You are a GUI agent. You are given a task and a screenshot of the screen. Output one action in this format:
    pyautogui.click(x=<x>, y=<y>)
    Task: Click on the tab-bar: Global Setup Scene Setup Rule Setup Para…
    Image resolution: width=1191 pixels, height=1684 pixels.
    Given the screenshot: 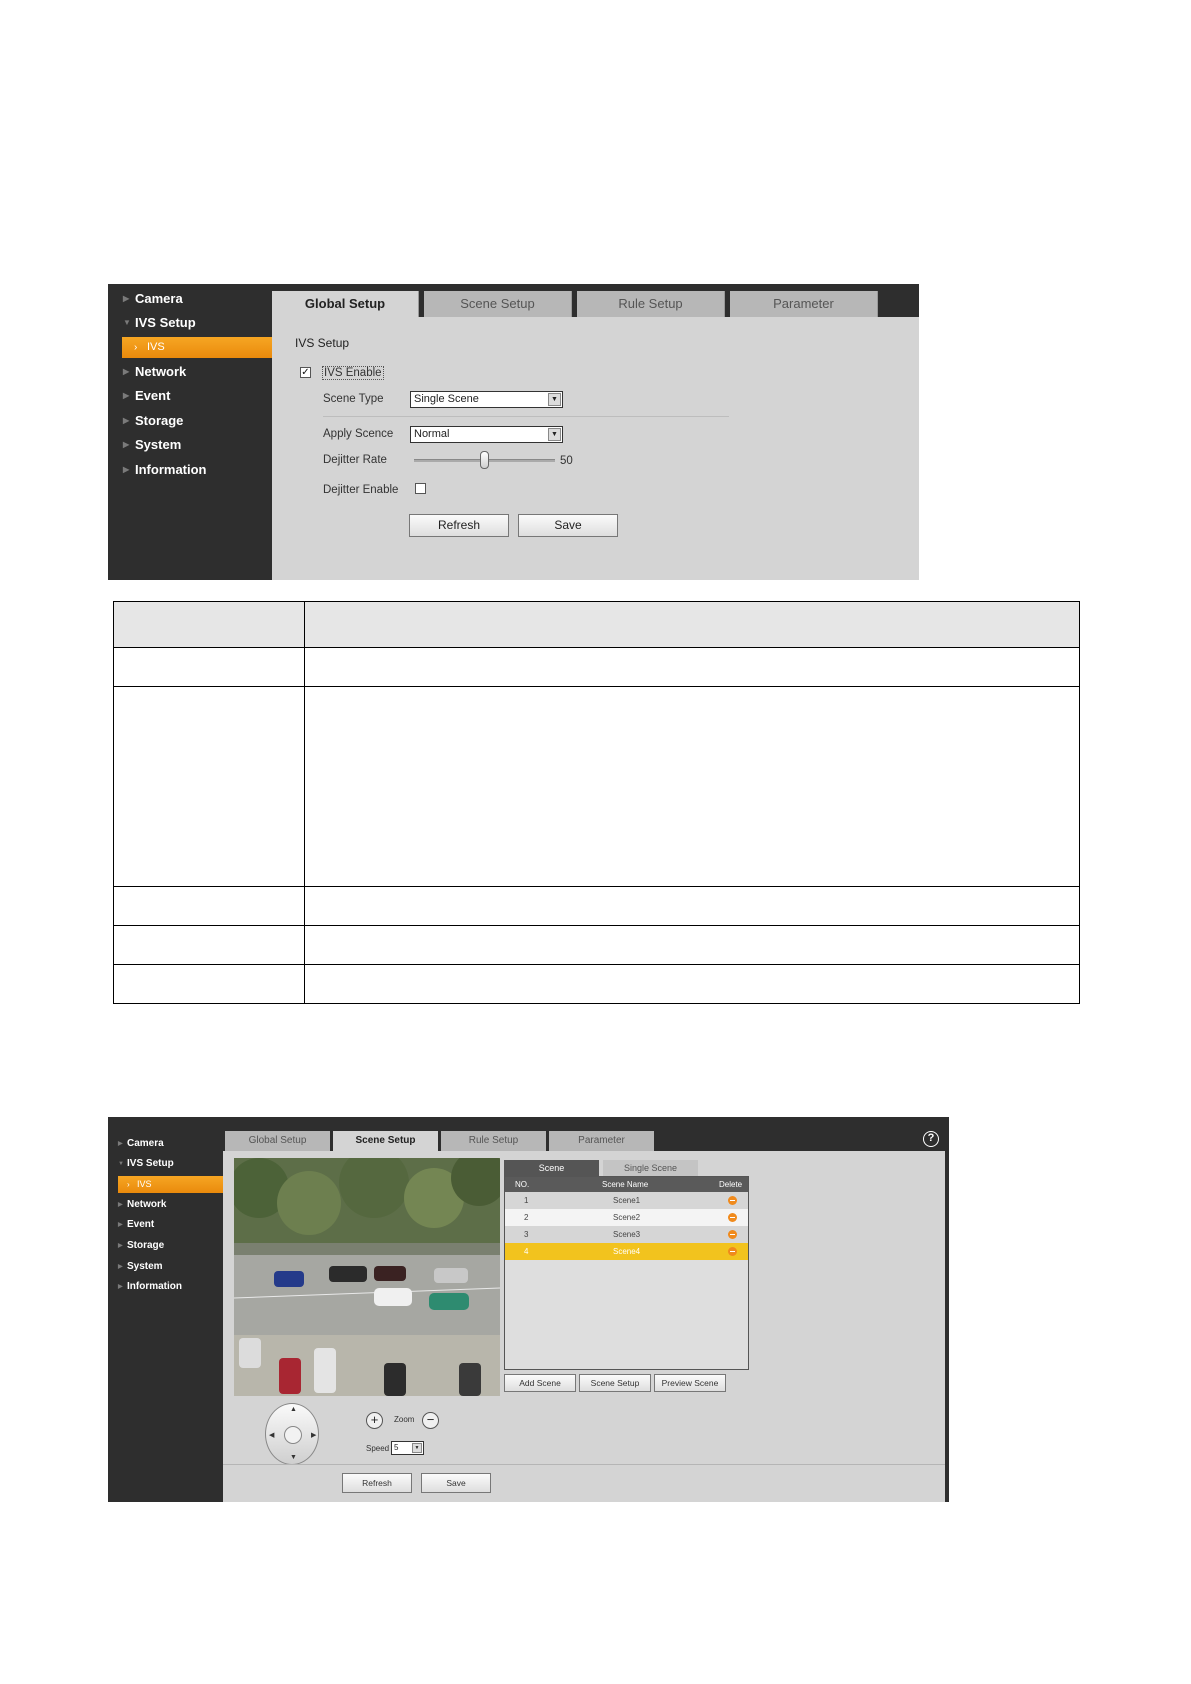 What is the action you would take?
    pyautogui.click(x=595, y=300)
    